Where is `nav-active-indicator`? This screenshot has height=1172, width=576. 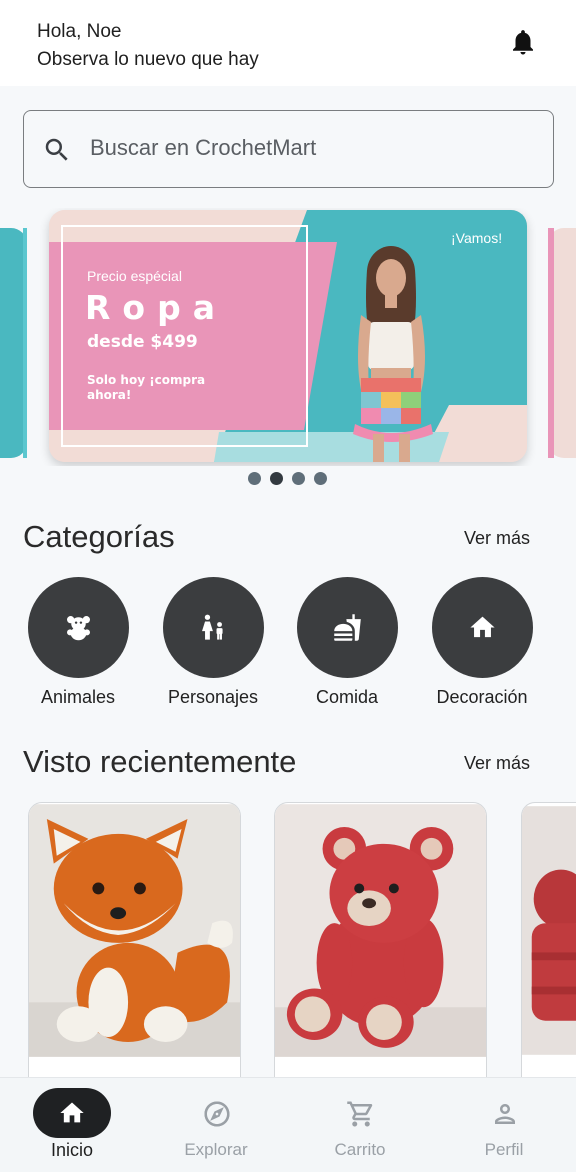 nav-active-indicator is located at coordinates (72, 1113).